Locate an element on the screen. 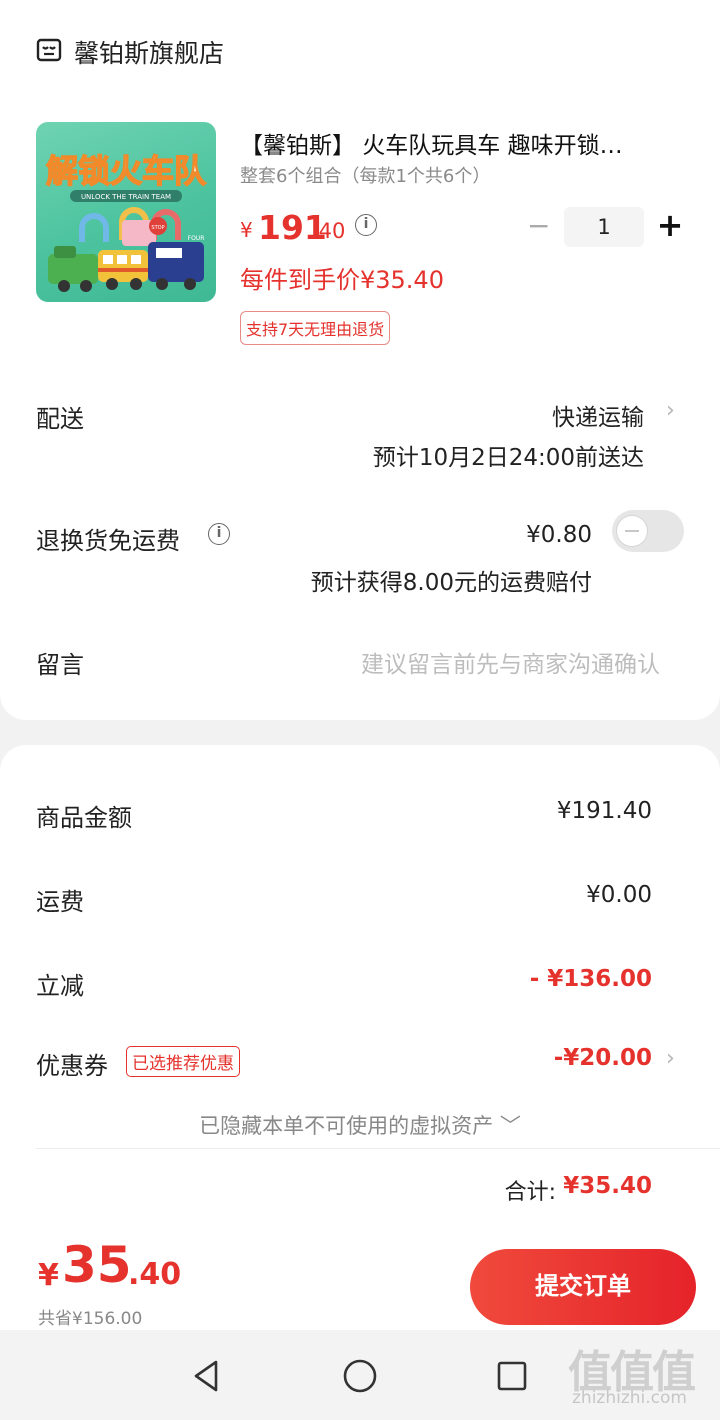 The width and height of the screenshot is (720, 1420). hidden-assets-toggle: 已隐藏本单不可使用的虚拟资产 ﹀ is located at coordinates (360, 1125).